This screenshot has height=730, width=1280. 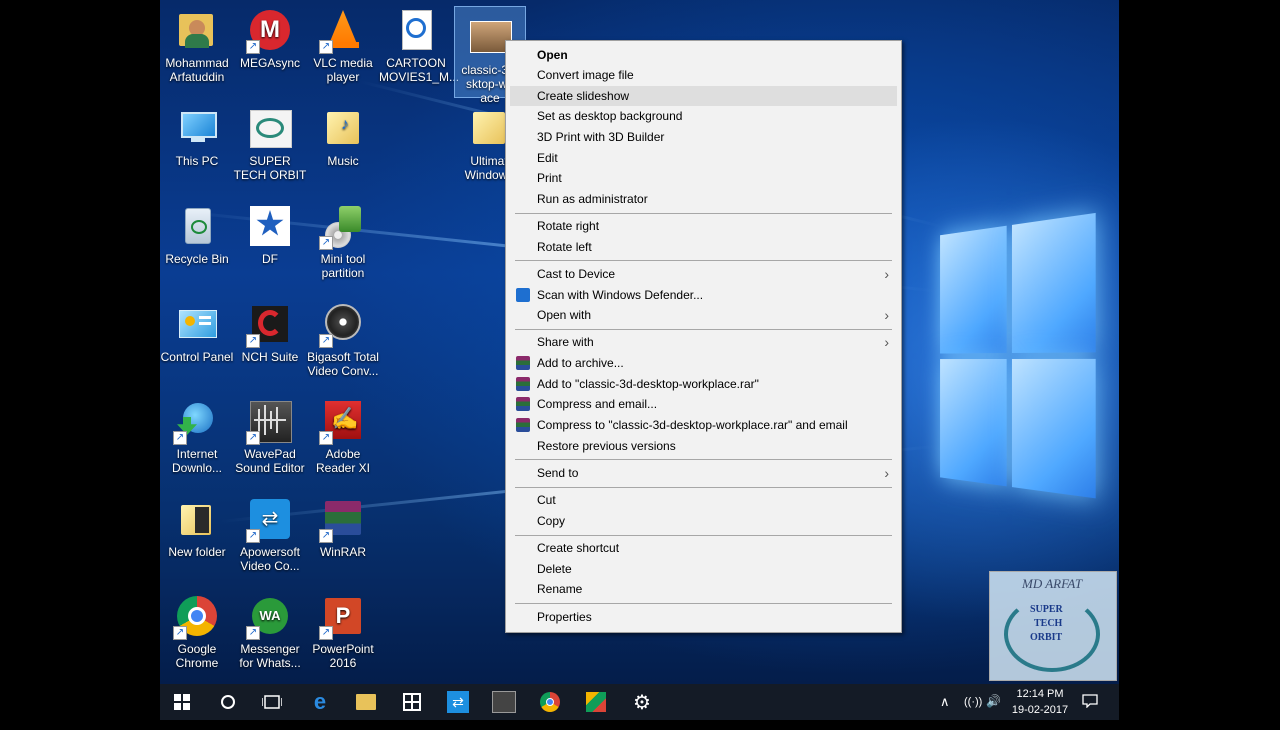 I want to click on taskbar-wavepad, so click(x=504, y=702).